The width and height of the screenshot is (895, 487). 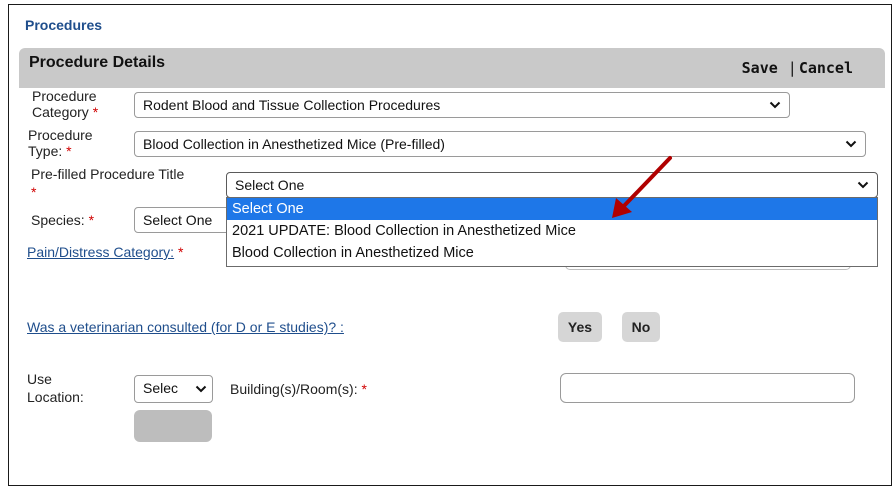 I want to click on use-location-select: Selec, so click(x=173, y=389).